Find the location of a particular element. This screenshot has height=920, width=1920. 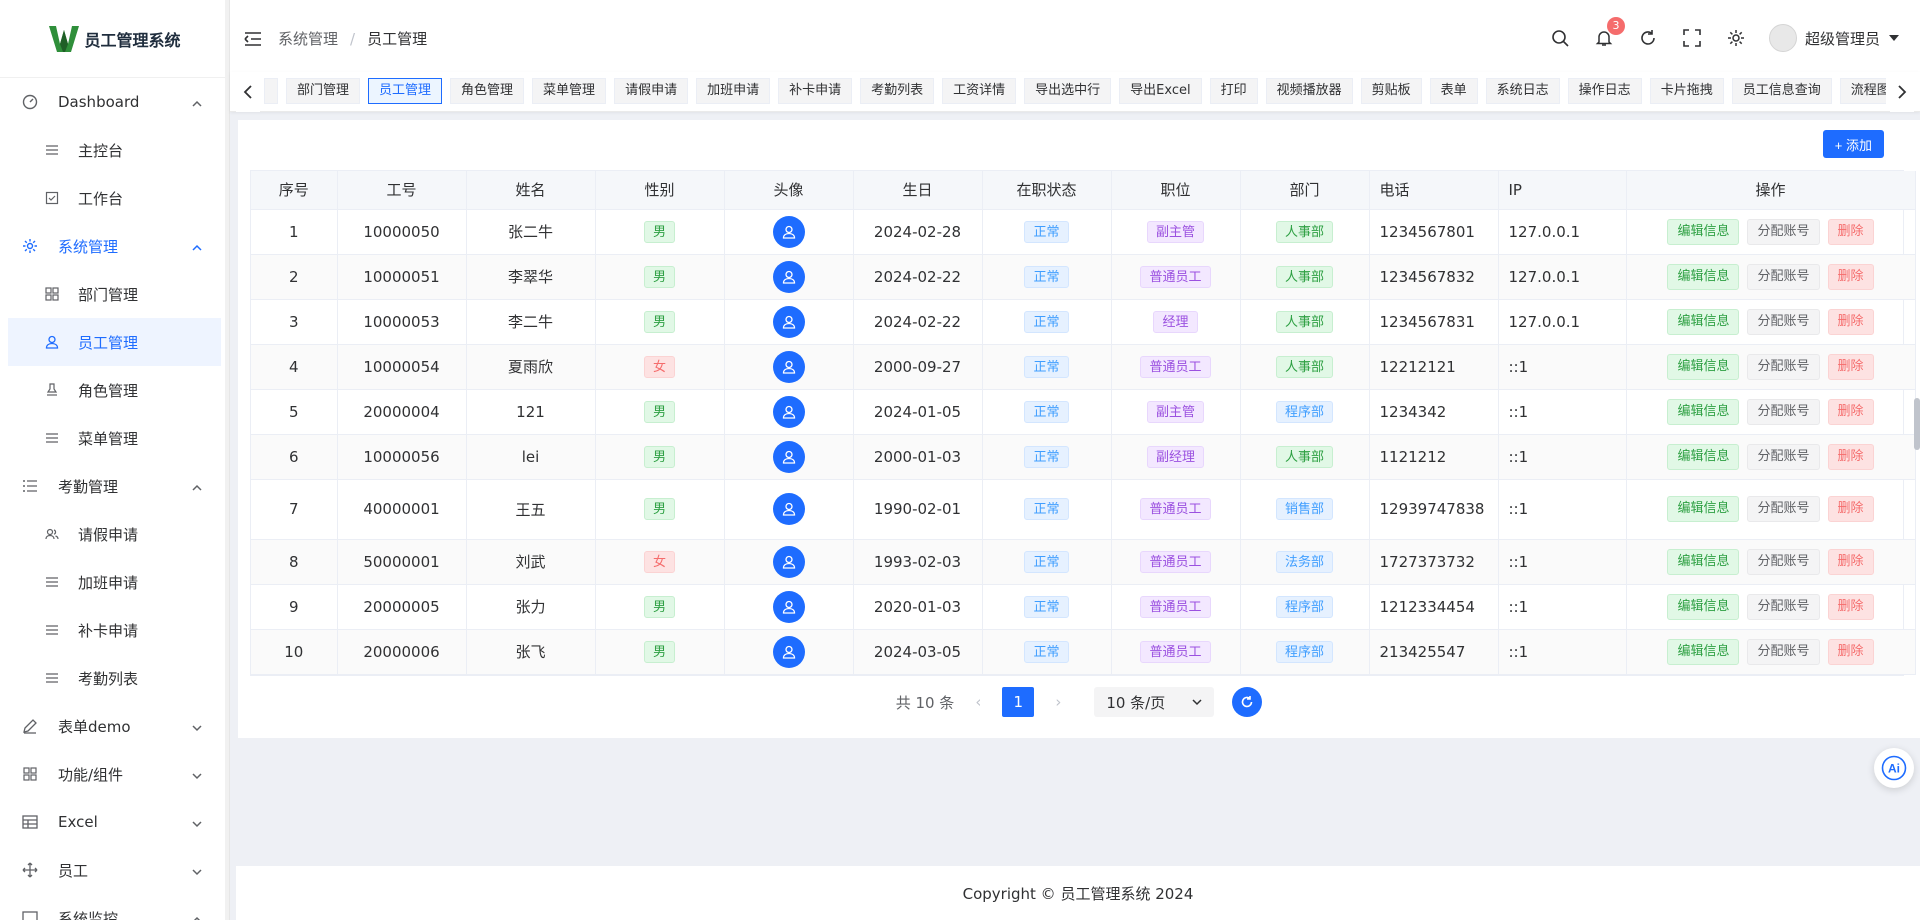

cell-department: 程序部 is located at coordinates (1305, 652).